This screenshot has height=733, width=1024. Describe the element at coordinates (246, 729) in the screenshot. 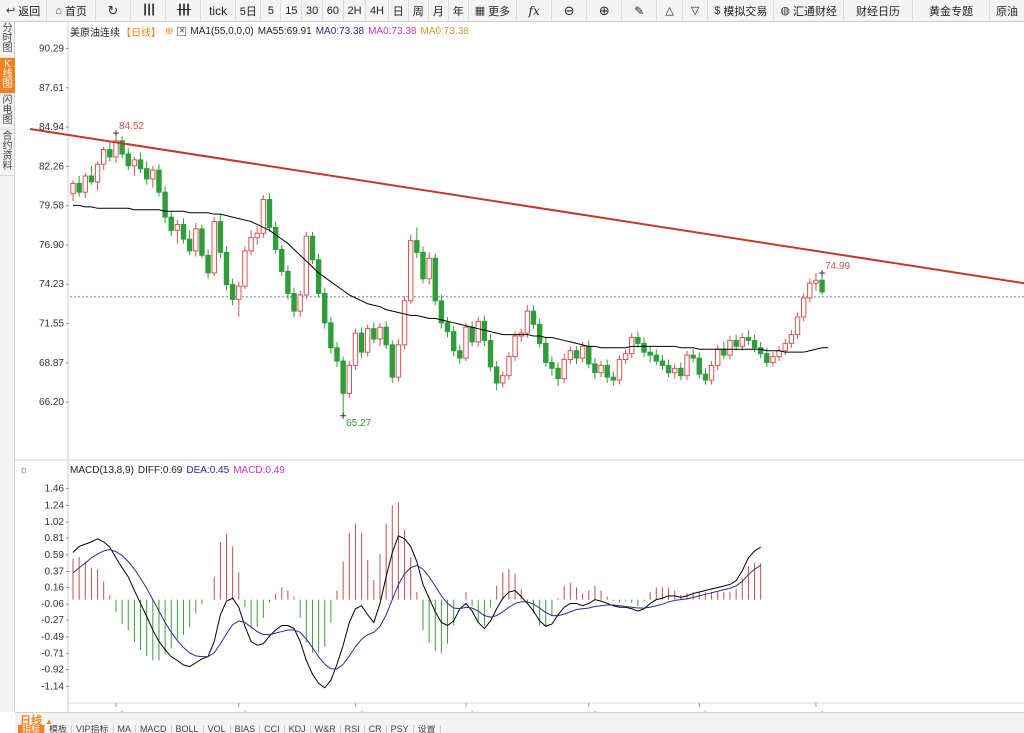

I see `indicator-tab-7: BIAS` at that location.